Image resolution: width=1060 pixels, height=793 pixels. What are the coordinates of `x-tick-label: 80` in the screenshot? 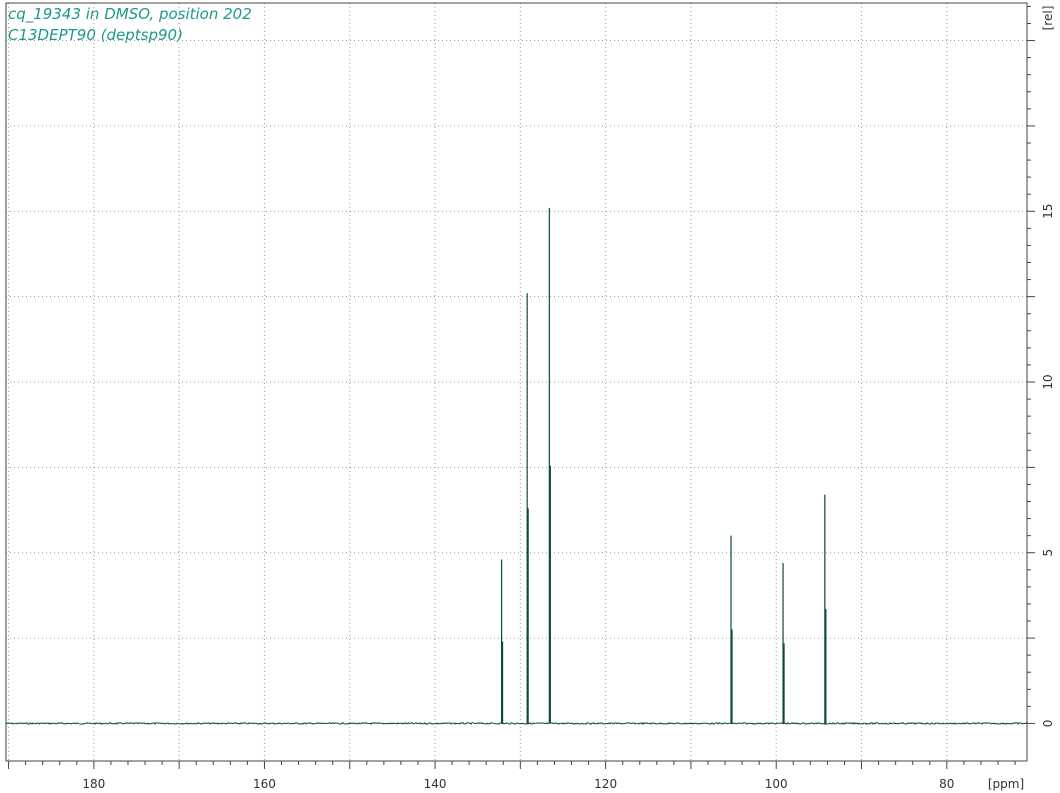 It's located at (946, 784).